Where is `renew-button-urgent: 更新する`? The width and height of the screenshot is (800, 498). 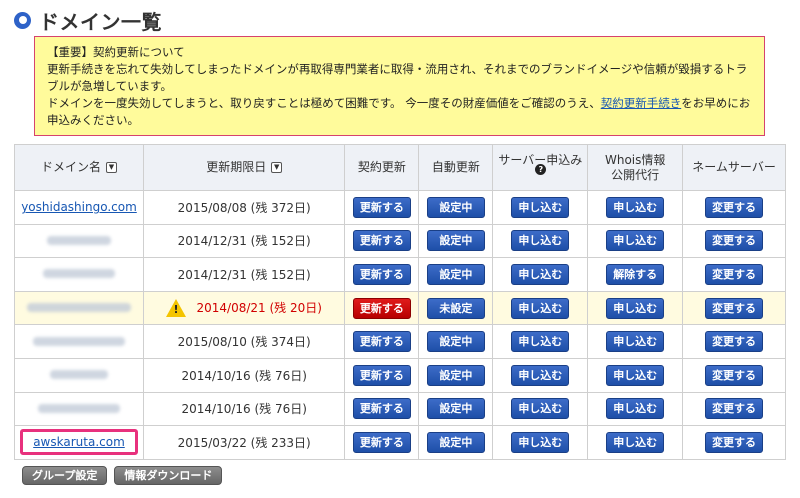 renew-button-urgent: 更新する is located at coordinates (381, 308).